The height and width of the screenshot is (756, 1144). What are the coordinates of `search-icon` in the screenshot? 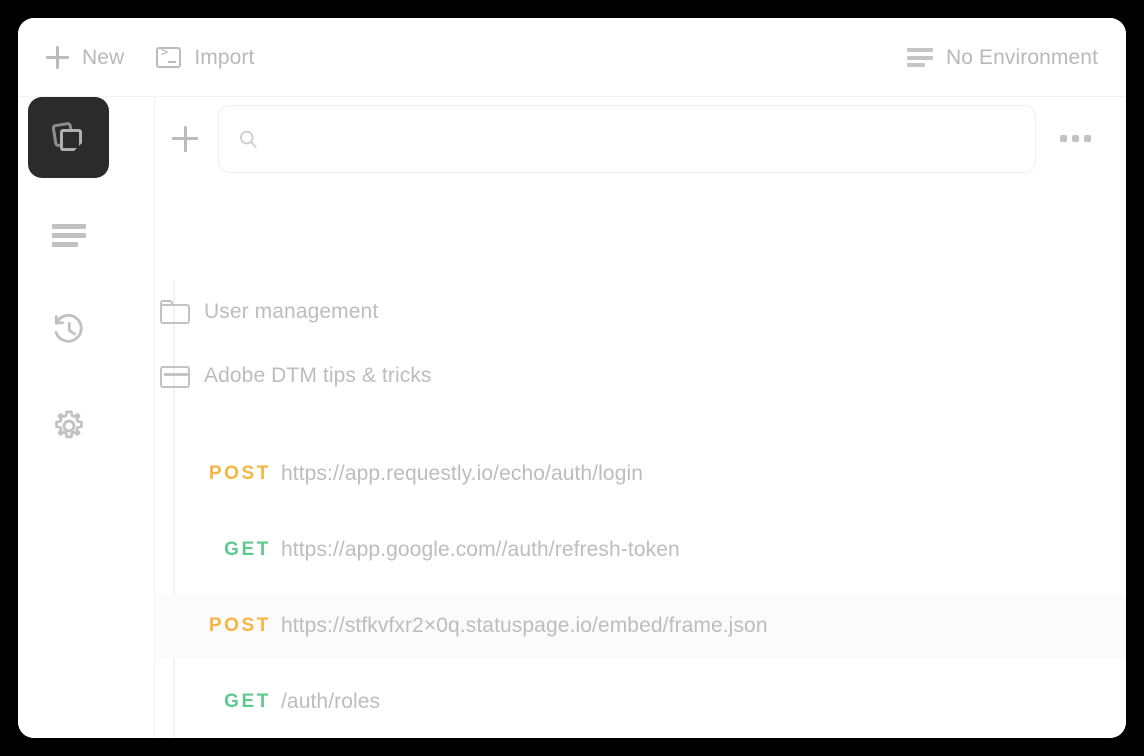 It's located at (248, 139).